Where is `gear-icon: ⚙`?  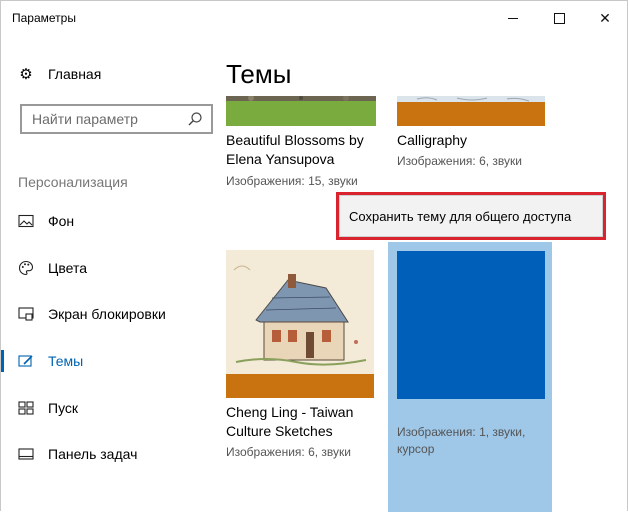
gear-icon: ⚙ is located at coordinates (26, 74).